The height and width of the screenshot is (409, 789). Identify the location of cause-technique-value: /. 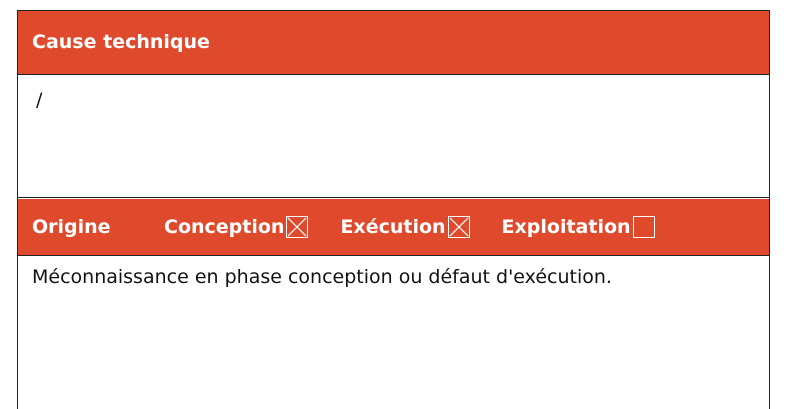
(39, 100).